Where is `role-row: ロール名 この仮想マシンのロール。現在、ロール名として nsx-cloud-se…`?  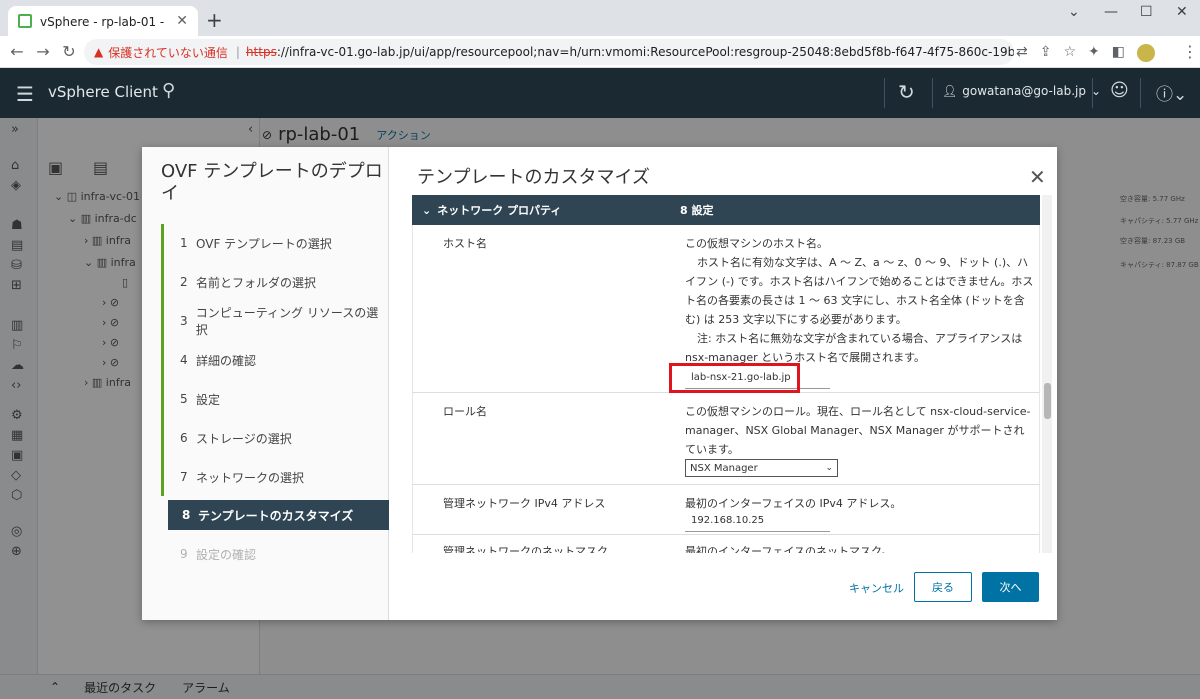
role-row: ロール名 この仮想マシンのロール。現在、ロール名として nsx-cloud-se… is located at coordinates (726, 439).